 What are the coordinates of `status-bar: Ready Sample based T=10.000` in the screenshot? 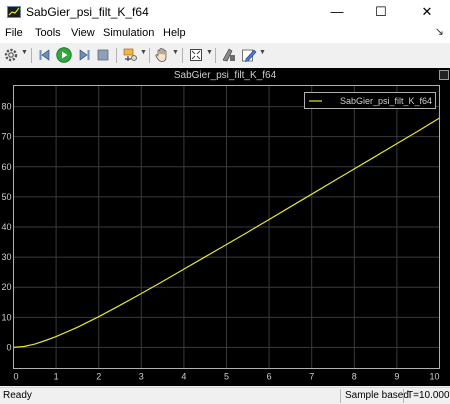 It's located at (225, 395).